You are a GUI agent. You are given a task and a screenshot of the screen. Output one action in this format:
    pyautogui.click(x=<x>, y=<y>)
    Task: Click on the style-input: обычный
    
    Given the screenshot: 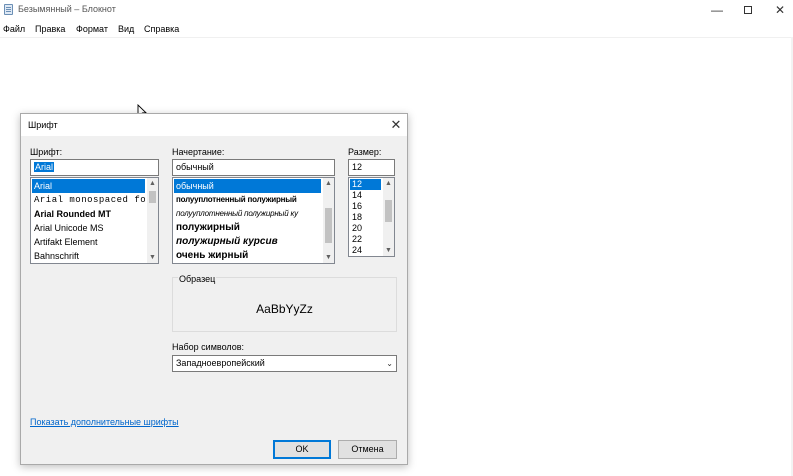 What is the action you would take?
    pyautogui.click(x=253, y=167)
    